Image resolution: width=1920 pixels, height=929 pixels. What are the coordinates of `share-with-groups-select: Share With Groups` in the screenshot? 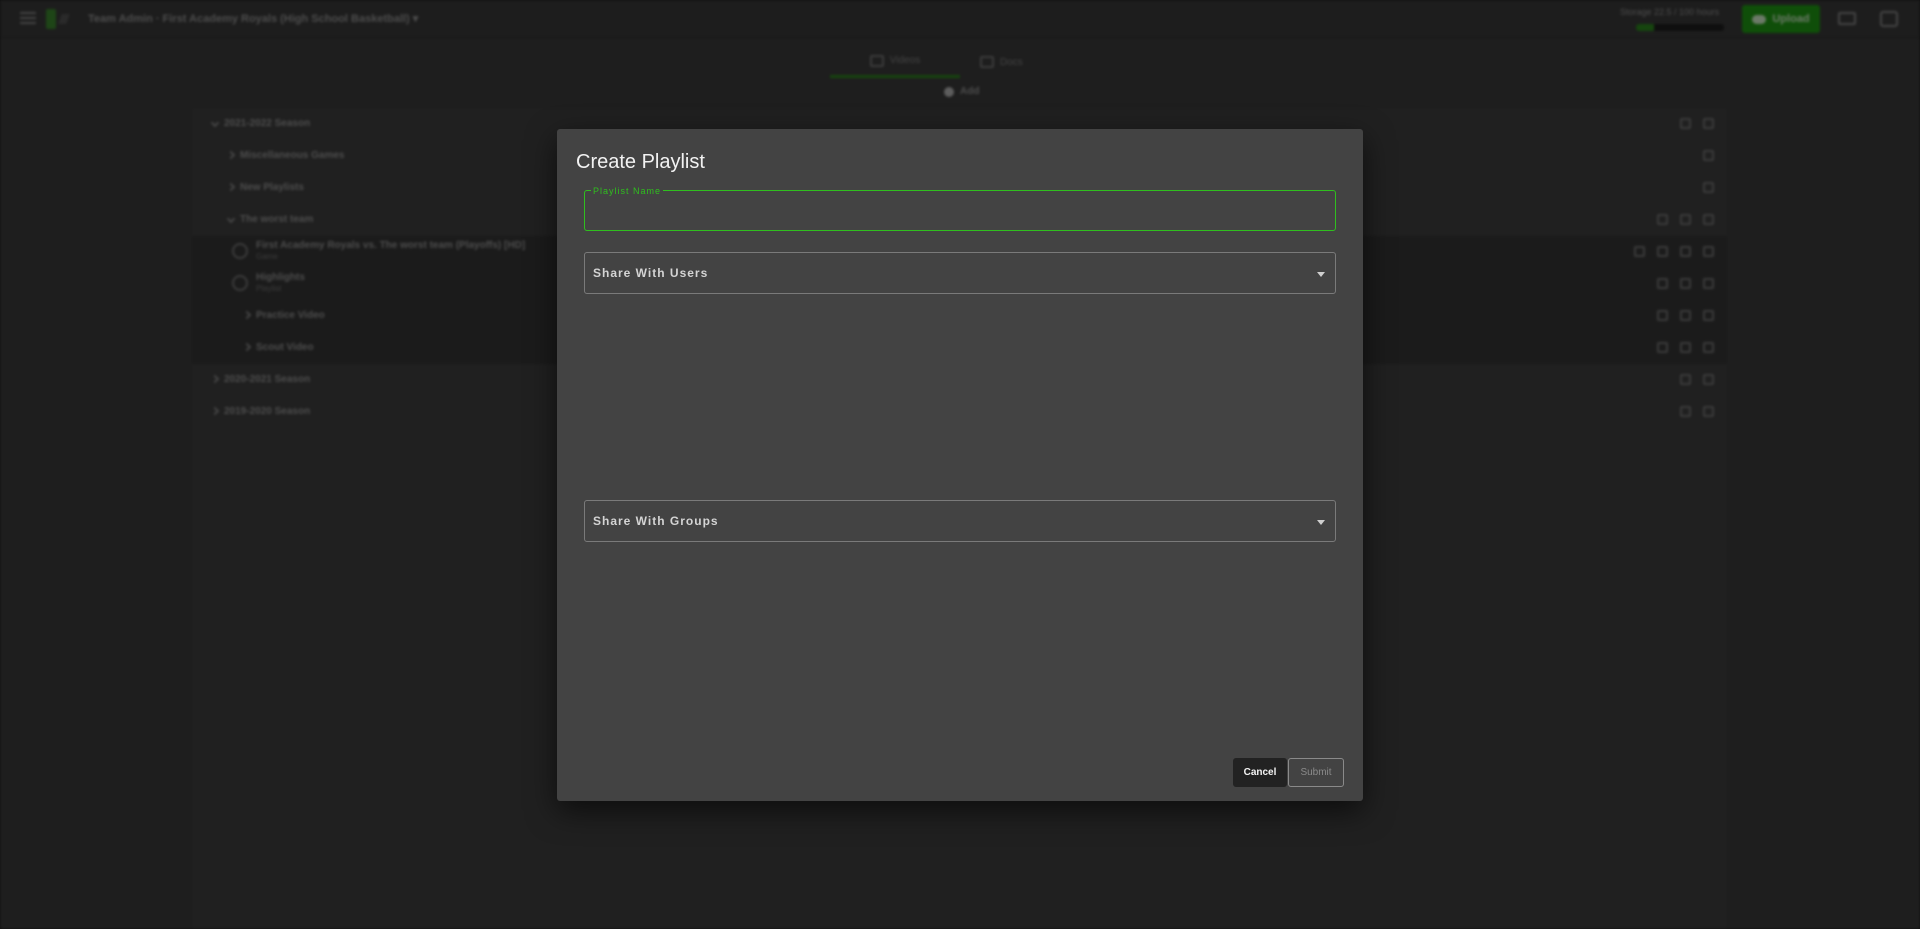 It's located at (960, 521).